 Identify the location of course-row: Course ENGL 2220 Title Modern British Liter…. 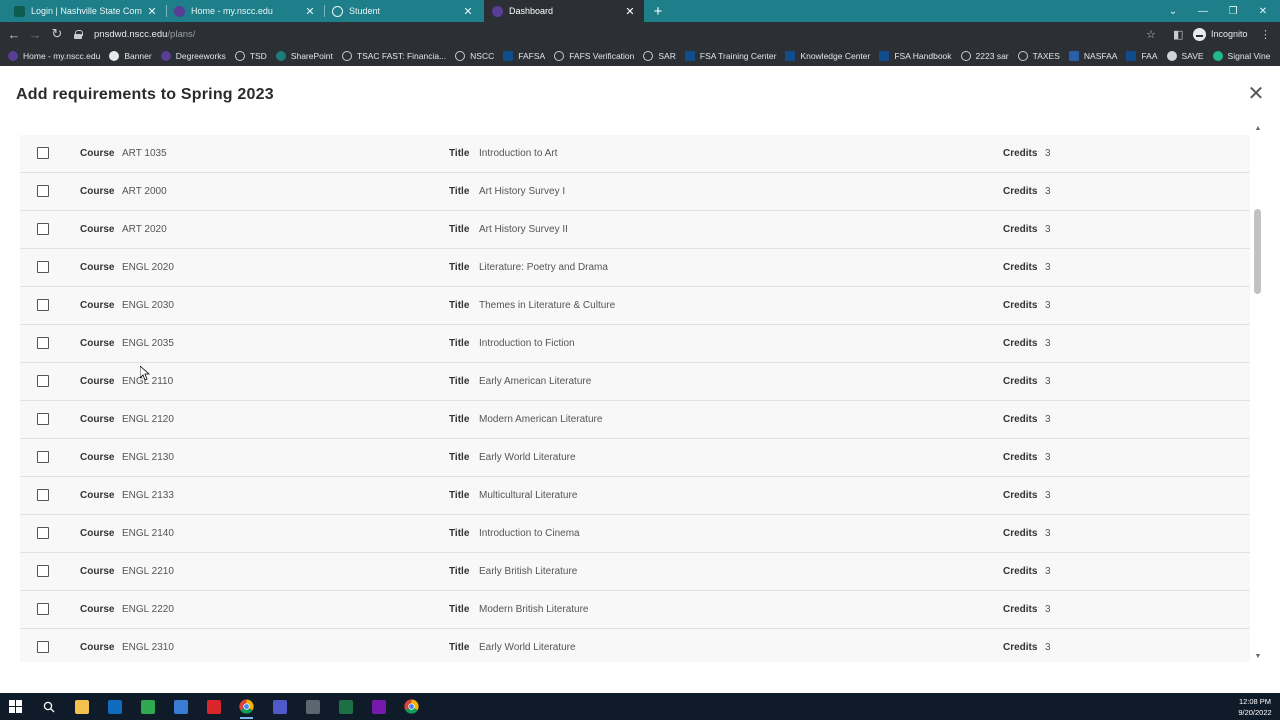
(635, 610).